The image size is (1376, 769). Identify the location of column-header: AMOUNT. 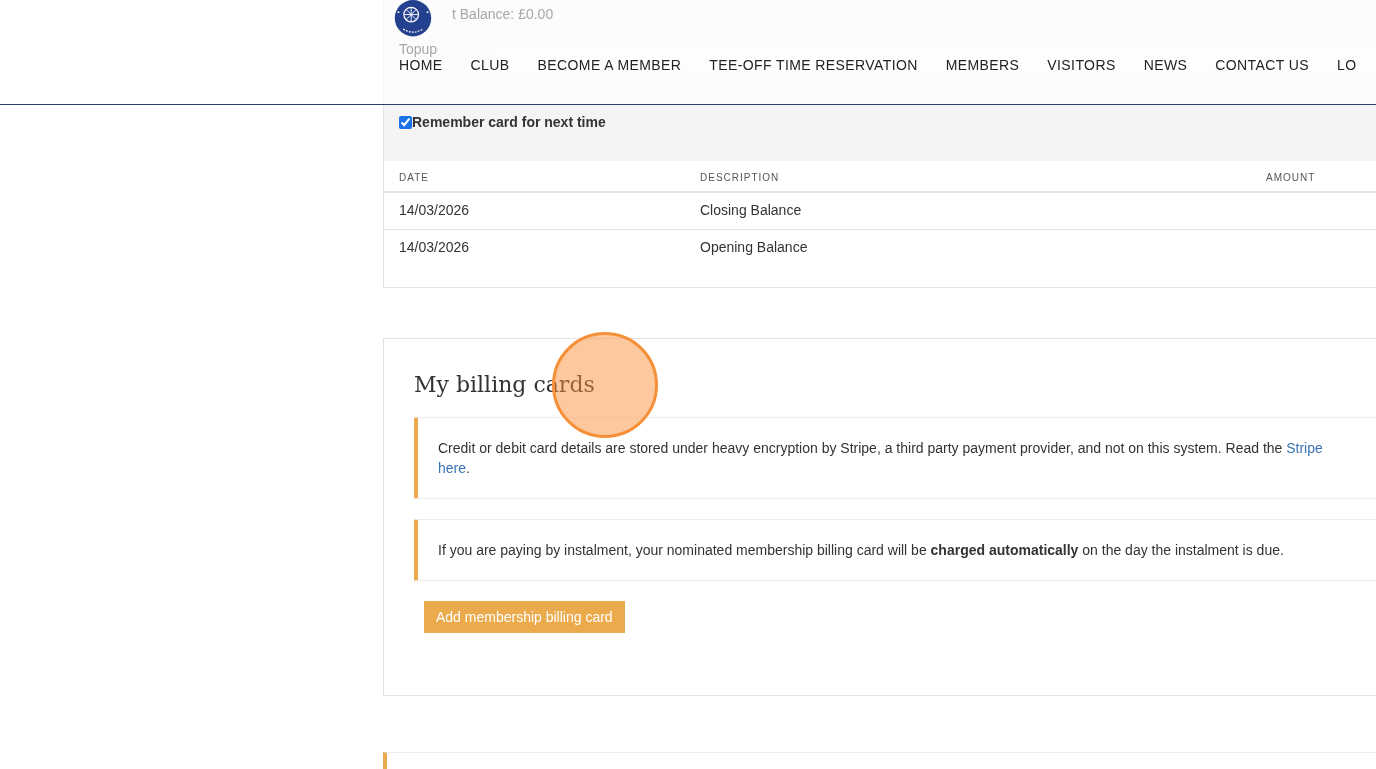
(1291, 177).